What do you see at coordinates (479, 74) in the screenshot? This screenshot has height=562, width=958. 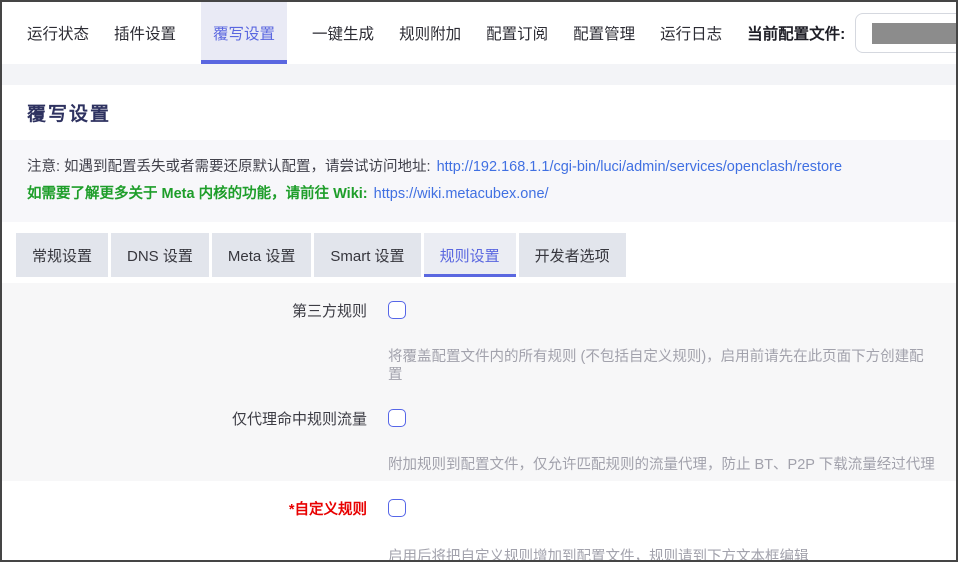 I see `divider-band` at bounding box center [479, 74].